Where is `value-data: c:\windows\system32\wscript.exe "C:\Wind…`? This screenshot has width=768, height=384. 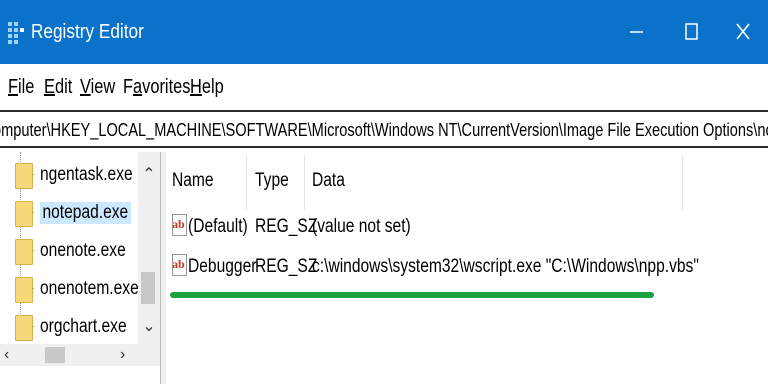
value-data: c:\windows\system32\wscript.exe "C:\Wind… is located at coordinates (505, 266).